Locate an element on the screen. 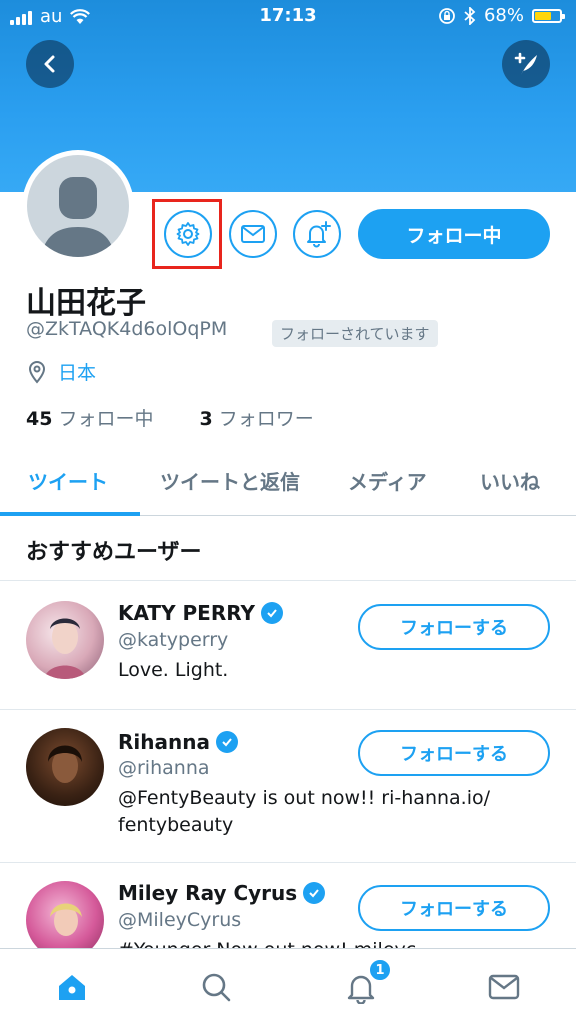 The width and height of the screenshot is (576, 1024). following-count: 45 is located at coordinates (39, 419).